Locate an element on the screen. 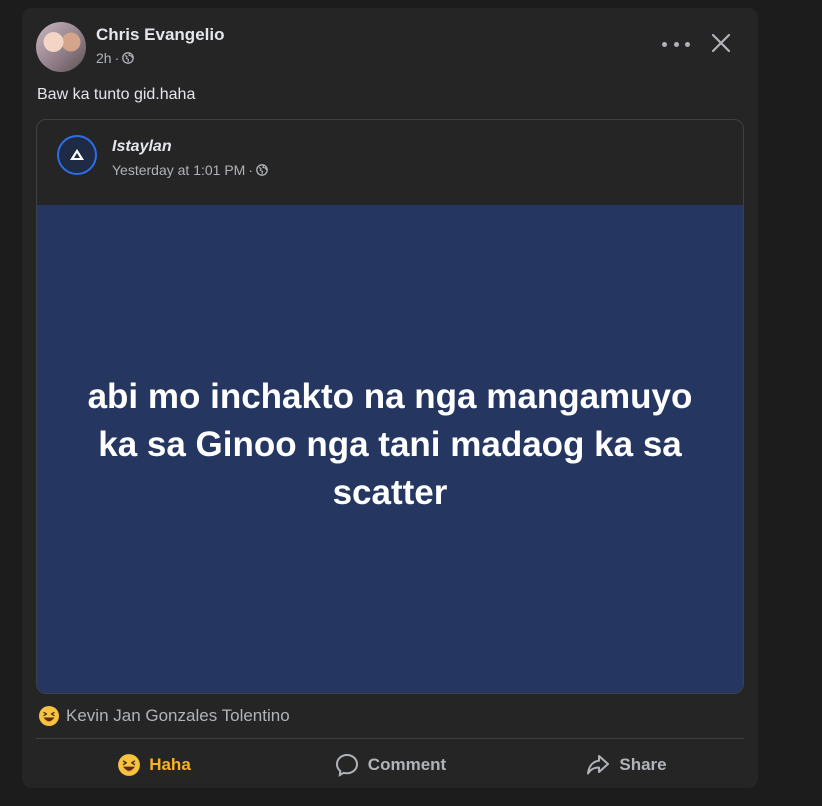 Image resolution: width=822 pixels, height=806 pixels. close-icon is located at coordinates (721, 43).